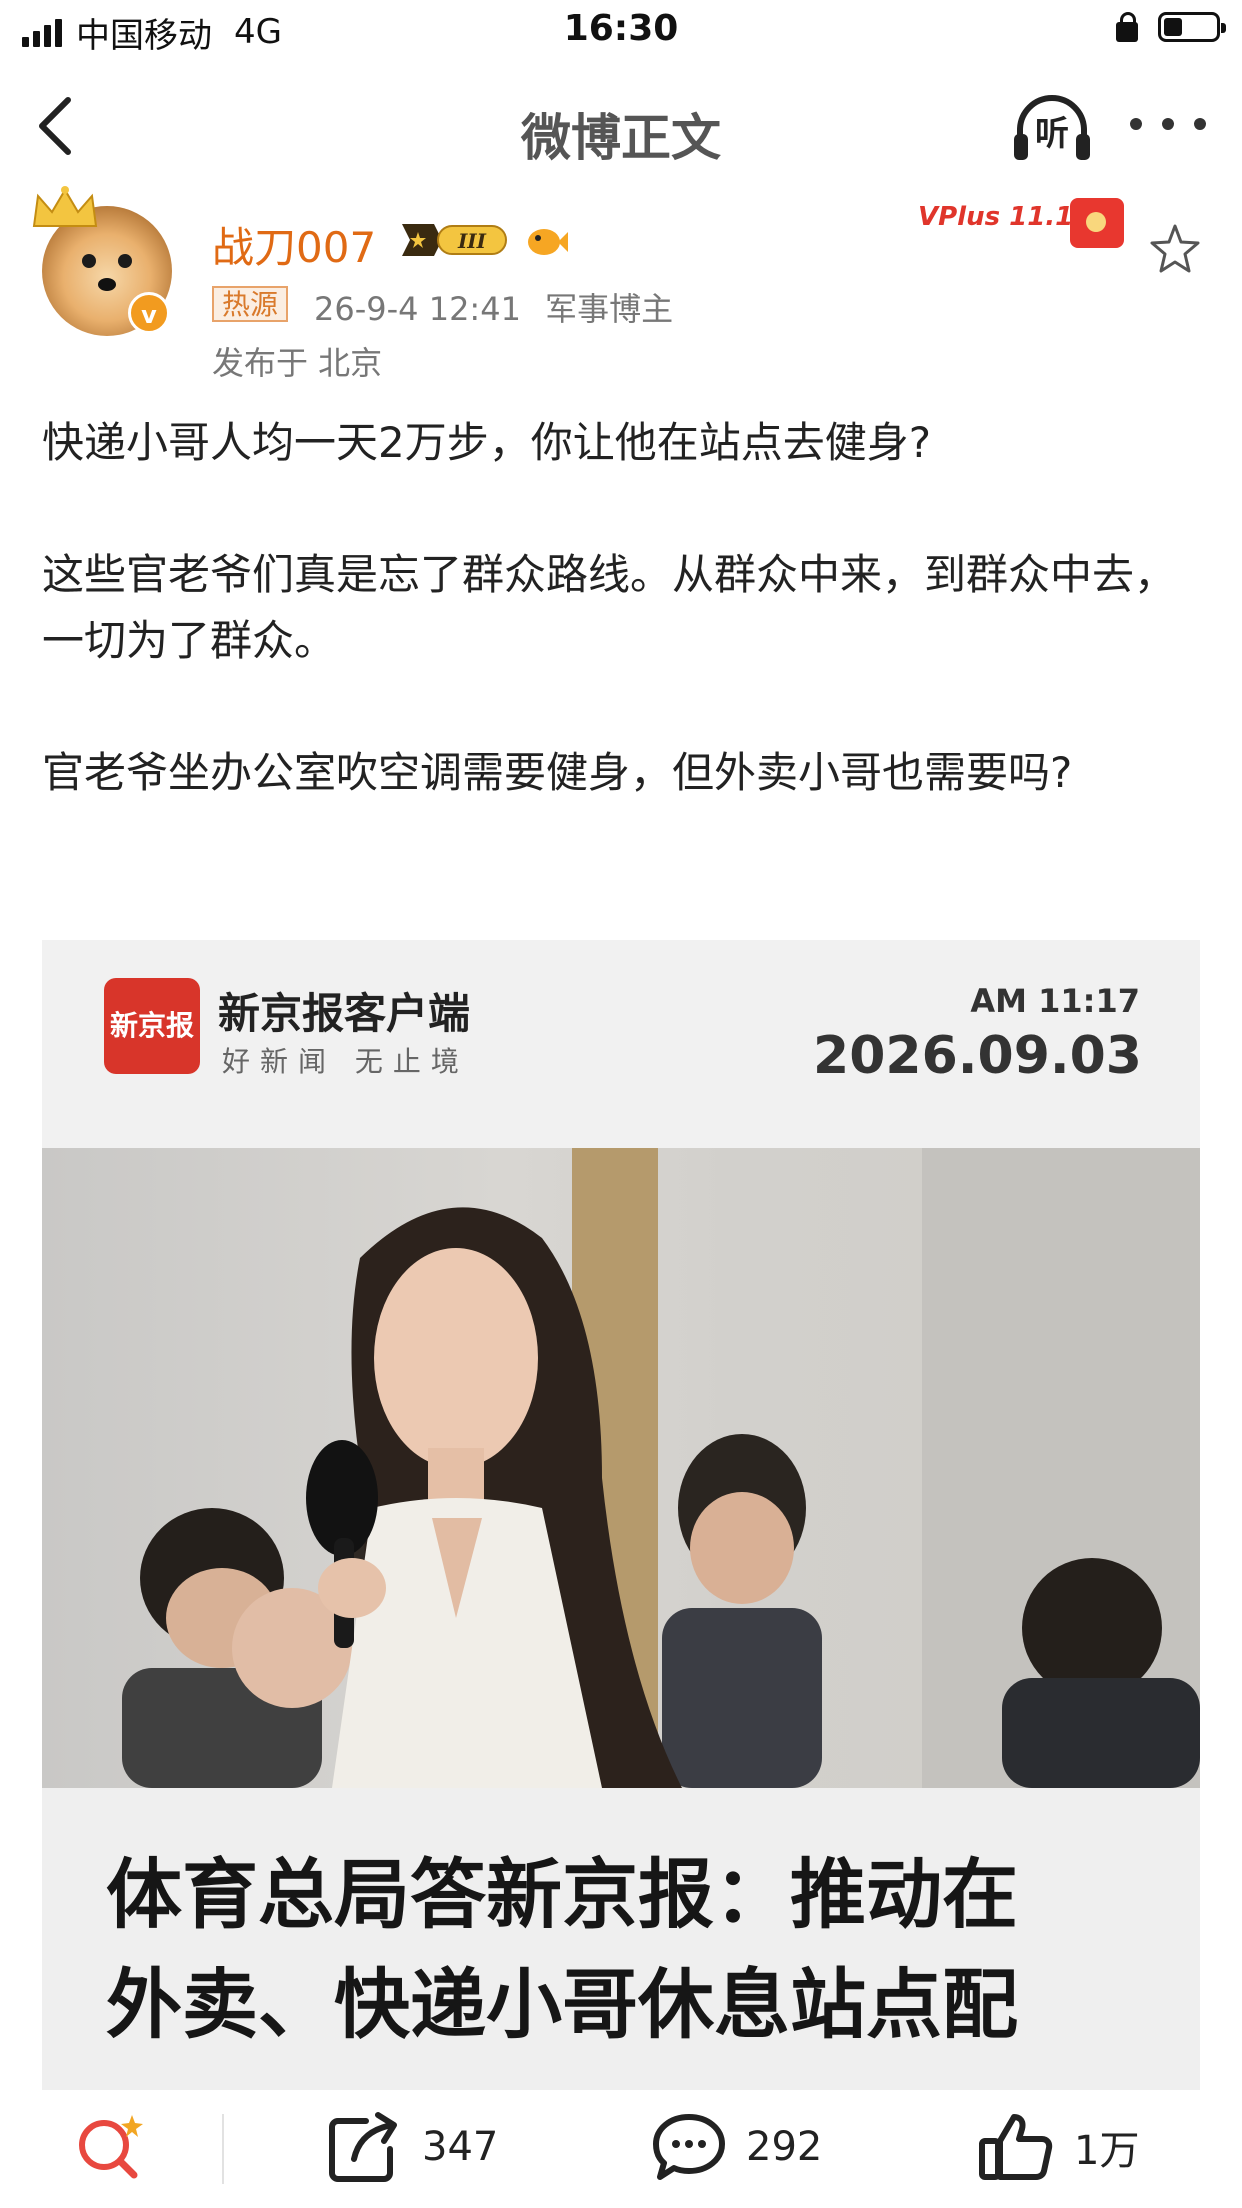 This screenshot has height=2208, width=1242. What do you see at coordinates (621, 1044) in the screenshot?
I see `news-card-header: 新京报 新京报客户端 好新闻 无止境 AM 11:17 2026.09.03` at bounding box center [621, 1044].